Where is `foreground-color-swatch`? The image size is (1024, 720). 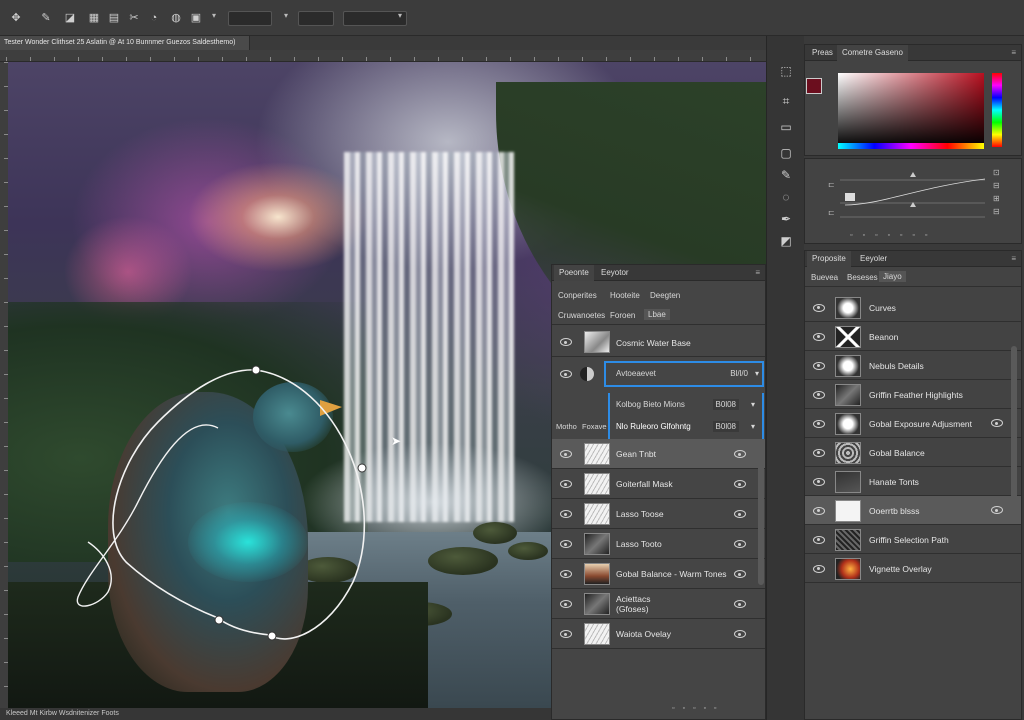 foreground-color-swatch is located at coordinates (814, 86).